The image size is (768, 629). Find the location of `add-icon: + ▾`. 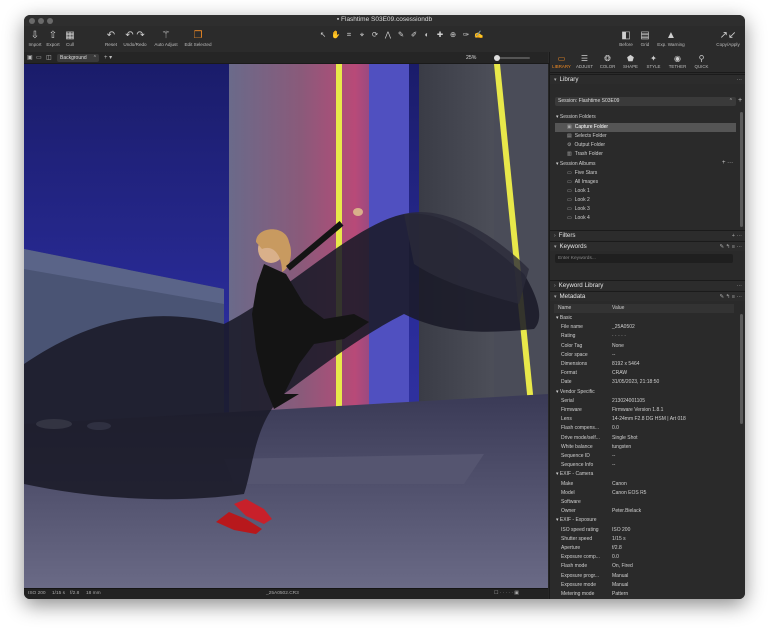

add-icon: + ▾ is located at coordinates (108, 58).